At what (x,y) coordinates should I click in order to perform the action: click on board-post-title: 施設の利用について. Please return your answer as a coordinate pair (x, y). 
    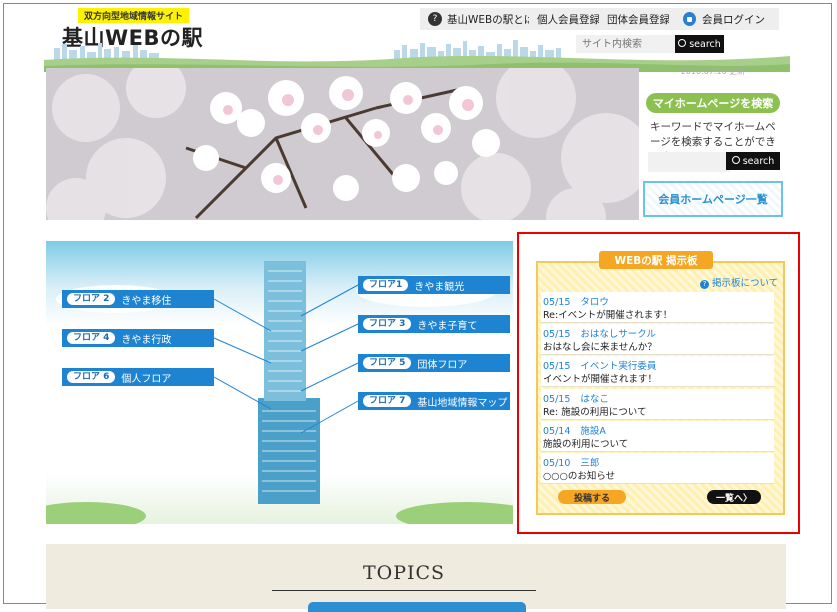
    Looking at the image, I should click on (586, 444).